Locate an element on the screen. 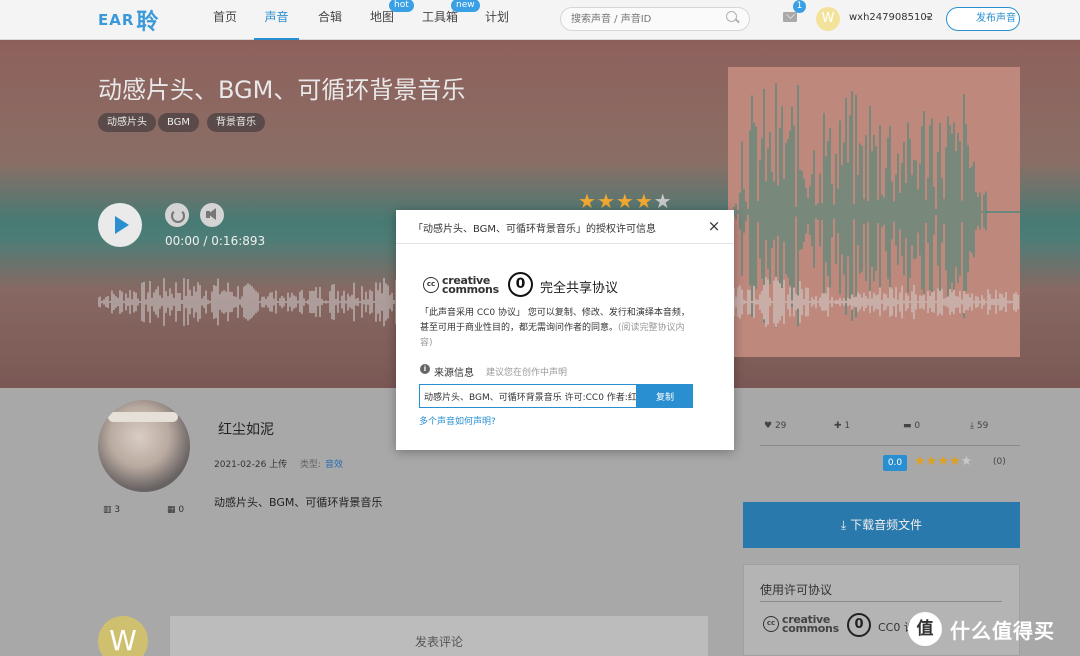  mail-icon is located at coordinates (790, 17).